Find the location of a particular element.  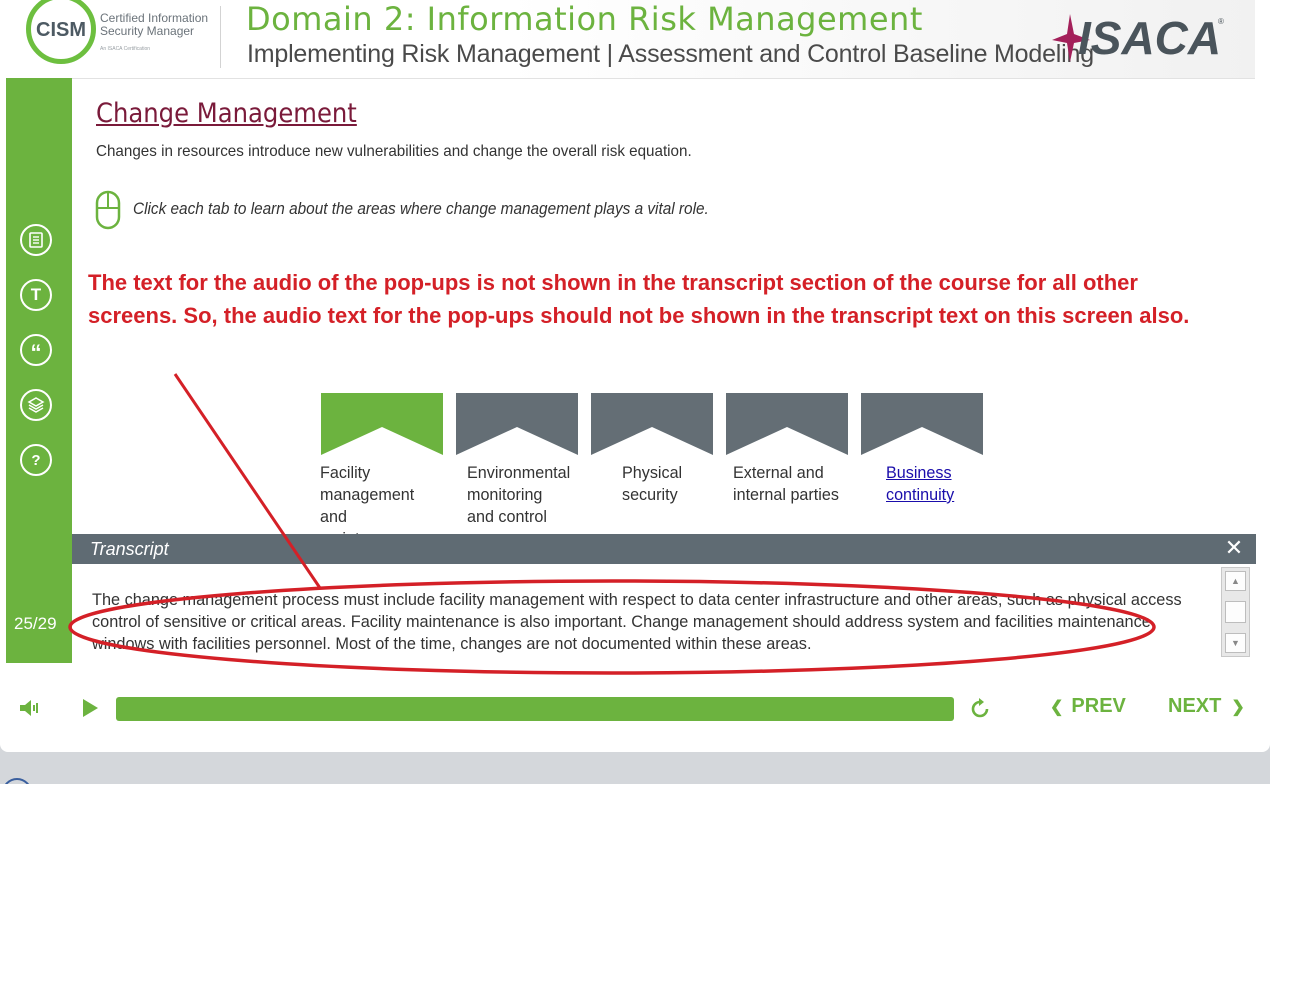

replay-button is located at coordinates (980, 709).